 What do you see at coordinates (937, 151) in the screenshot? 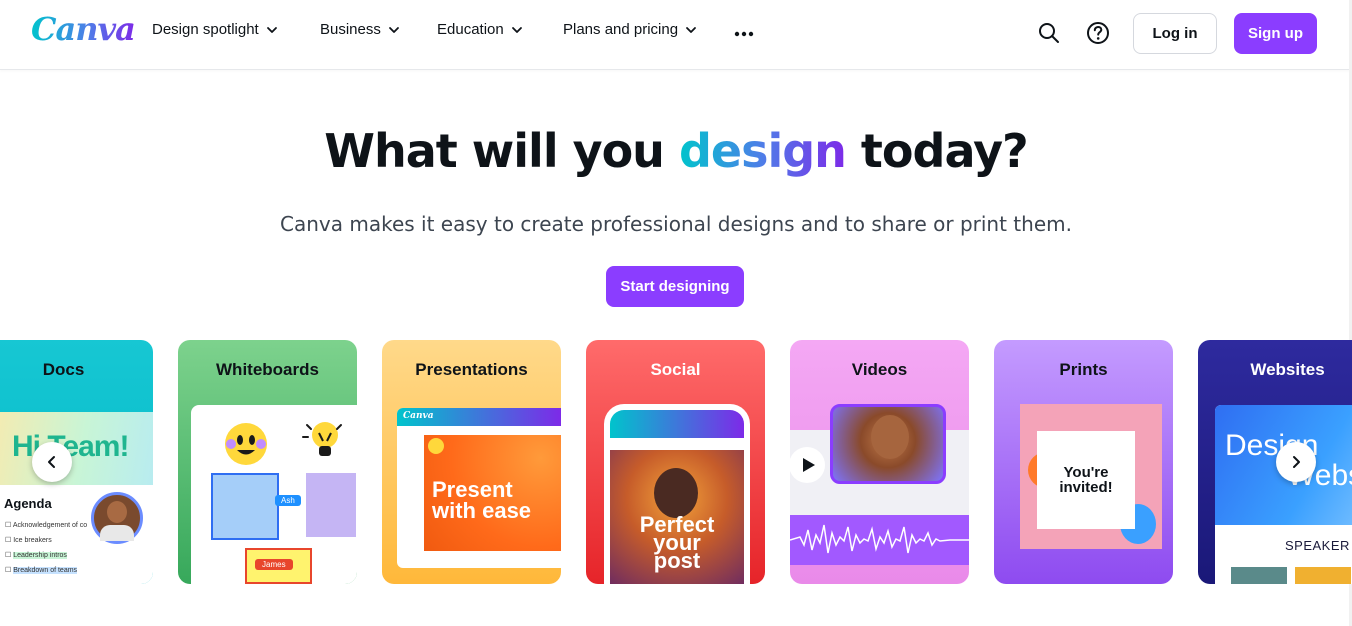
I see `hero-title-end: today?` at bounding box center [937, 151].